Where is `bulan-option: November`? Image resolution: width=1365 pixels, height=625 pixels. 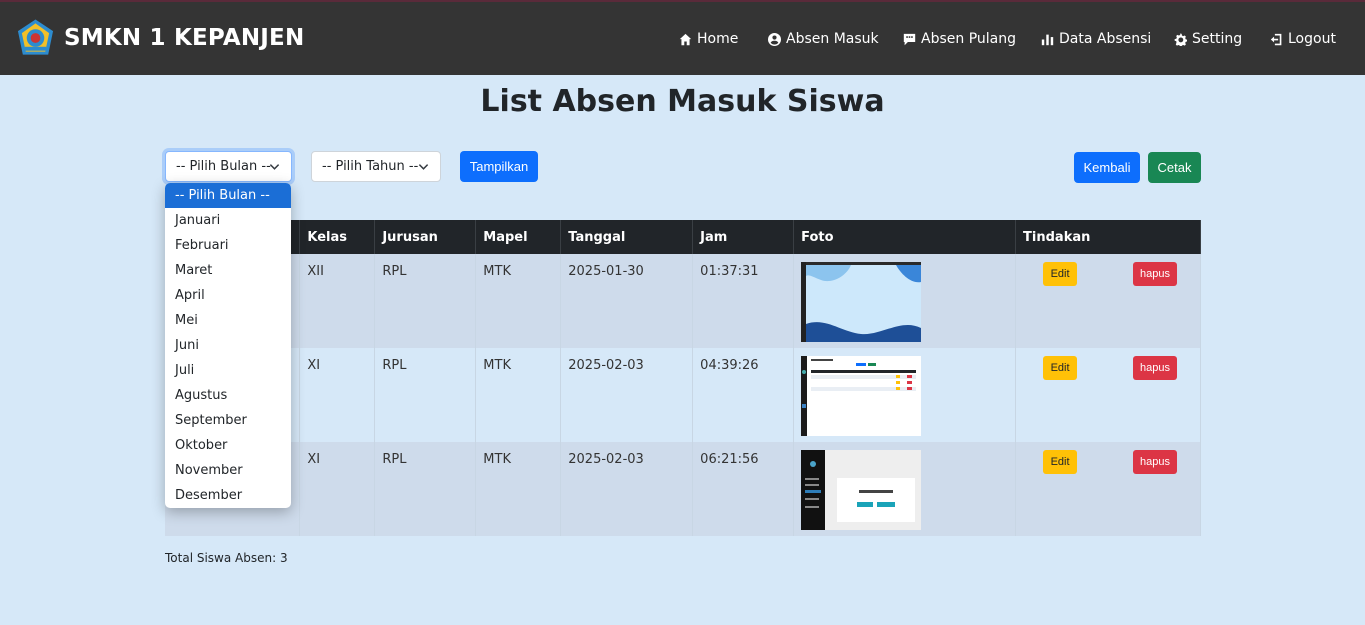 bulan-option: November is located at coordinates (228, 470).